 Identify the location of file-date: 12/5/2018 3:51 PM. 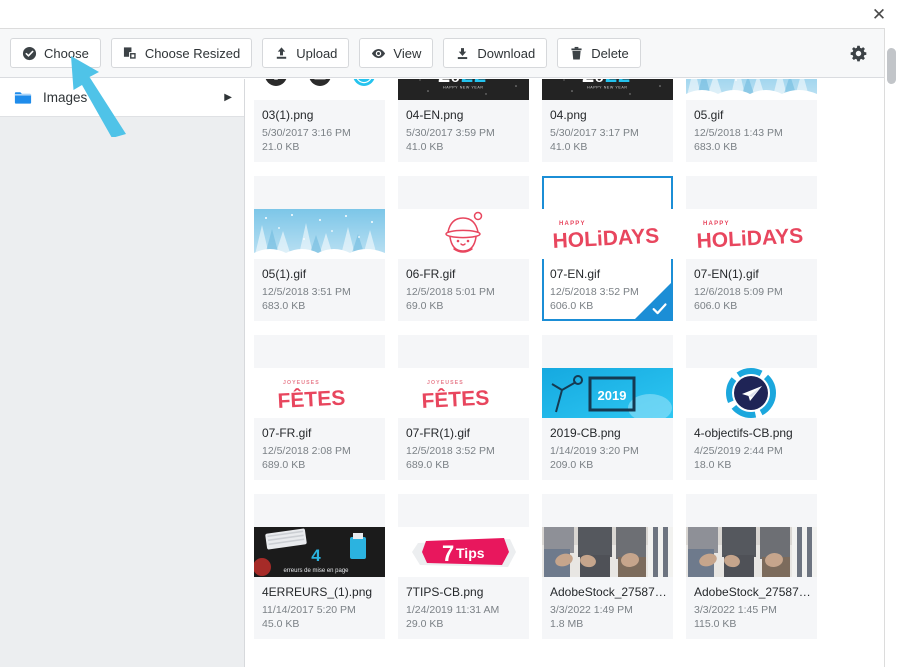
(306, 292).